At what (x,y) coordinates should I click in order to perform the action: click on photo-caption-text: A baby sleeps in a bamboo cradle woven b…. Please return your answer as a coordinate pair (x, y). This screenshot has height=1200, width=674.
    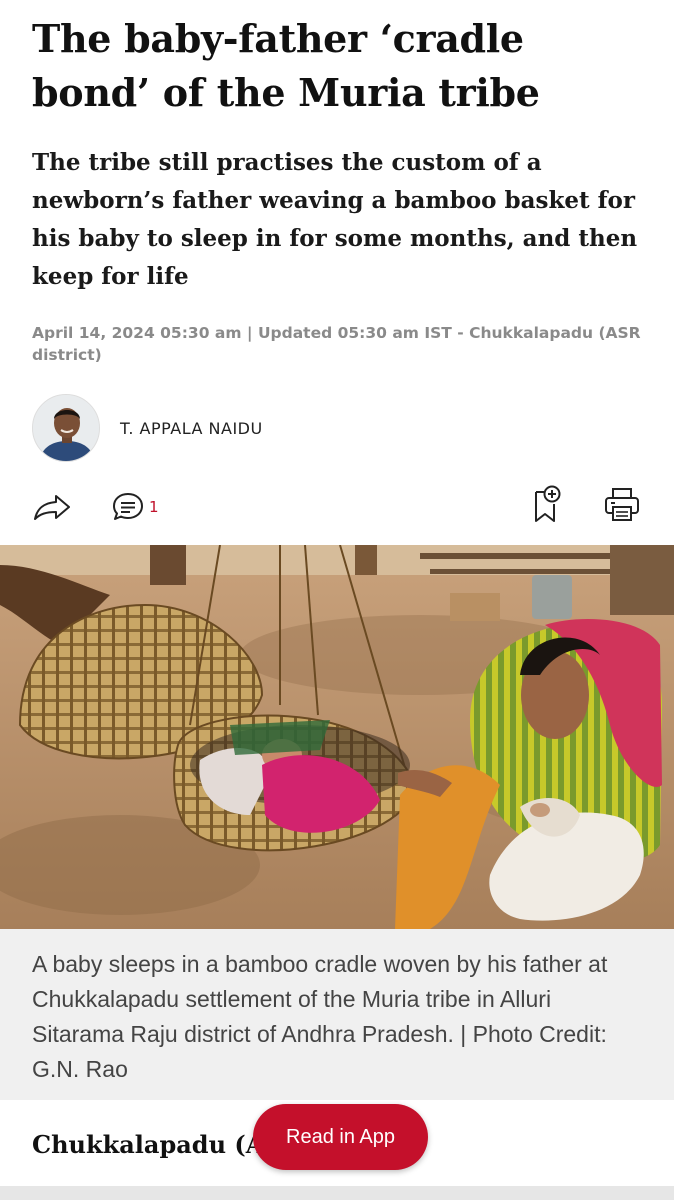
    Looking at the image, I should click on (320, 1016).